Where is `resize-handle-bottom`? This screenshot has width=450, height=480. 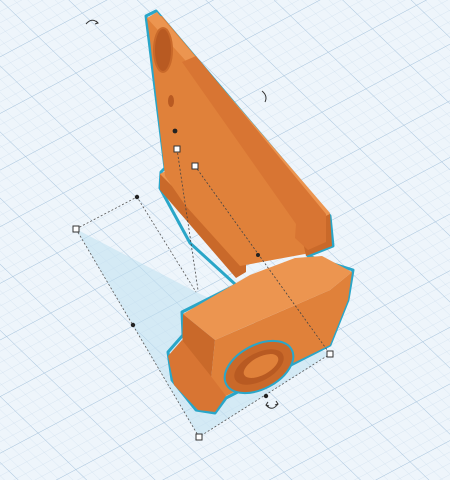
resize-handle-bottom is located at coordinates (199, 437).